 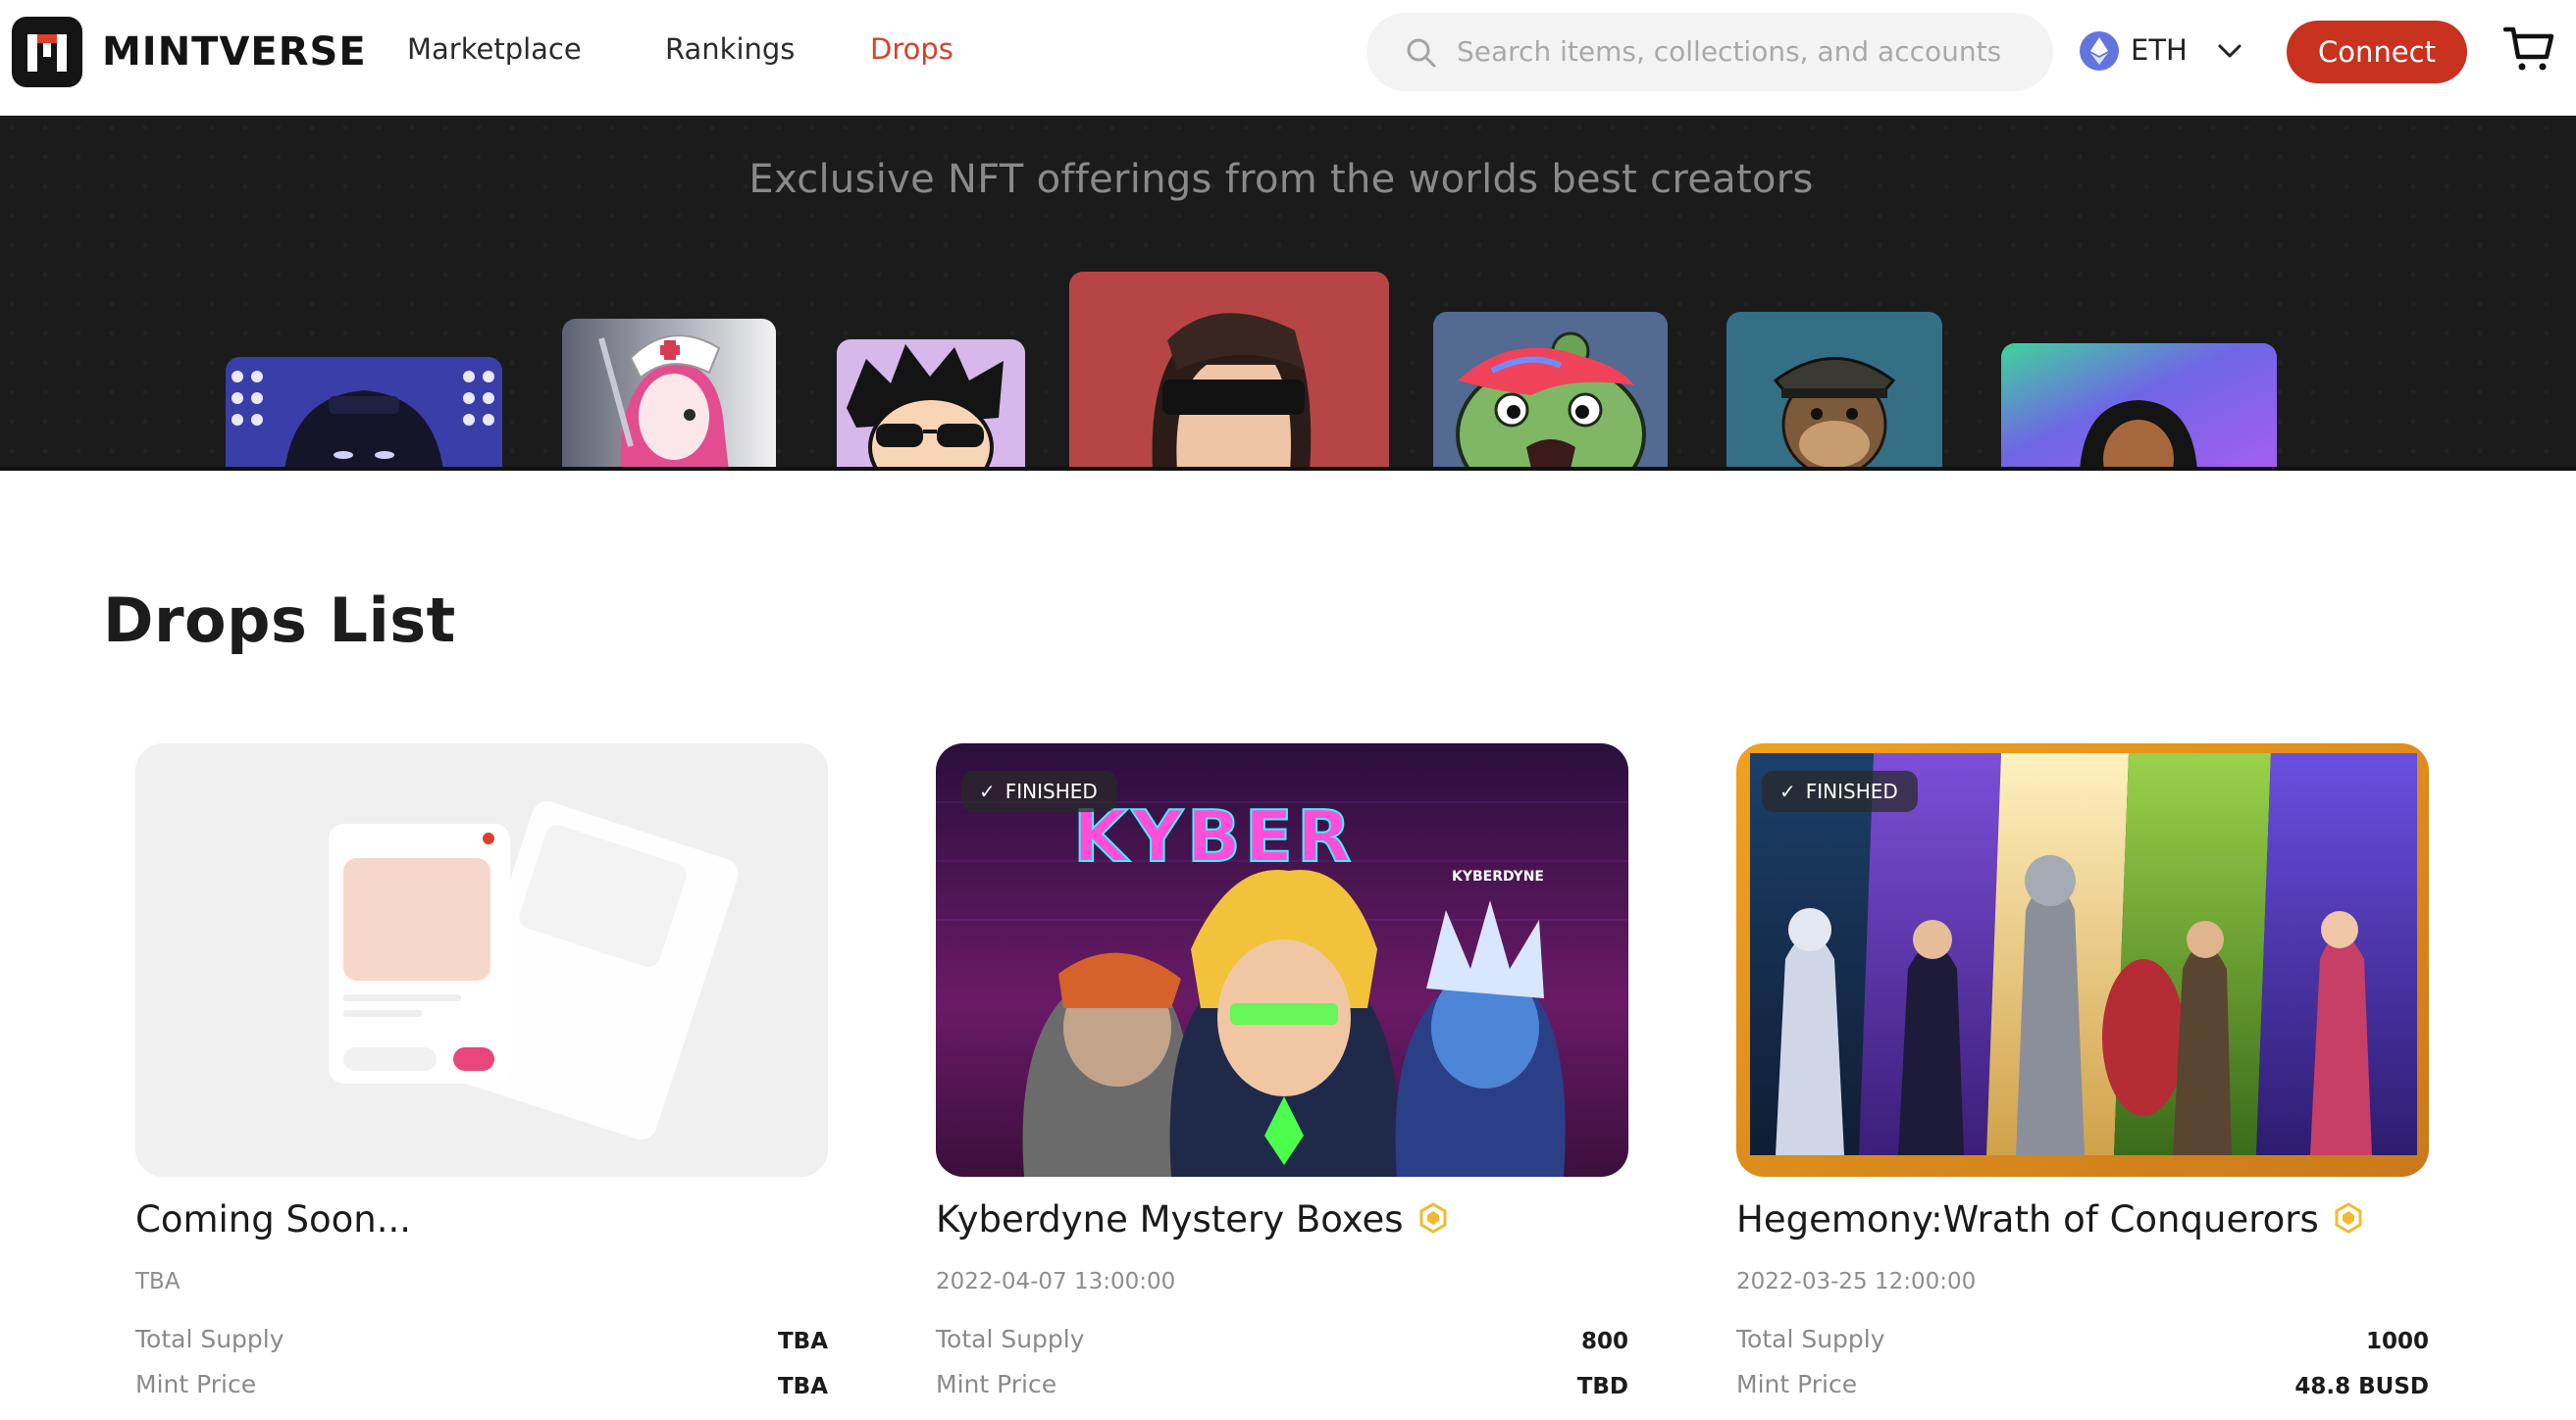 I want to click on drop-thumbnail-green-monster, so click(x=1550, y=391).